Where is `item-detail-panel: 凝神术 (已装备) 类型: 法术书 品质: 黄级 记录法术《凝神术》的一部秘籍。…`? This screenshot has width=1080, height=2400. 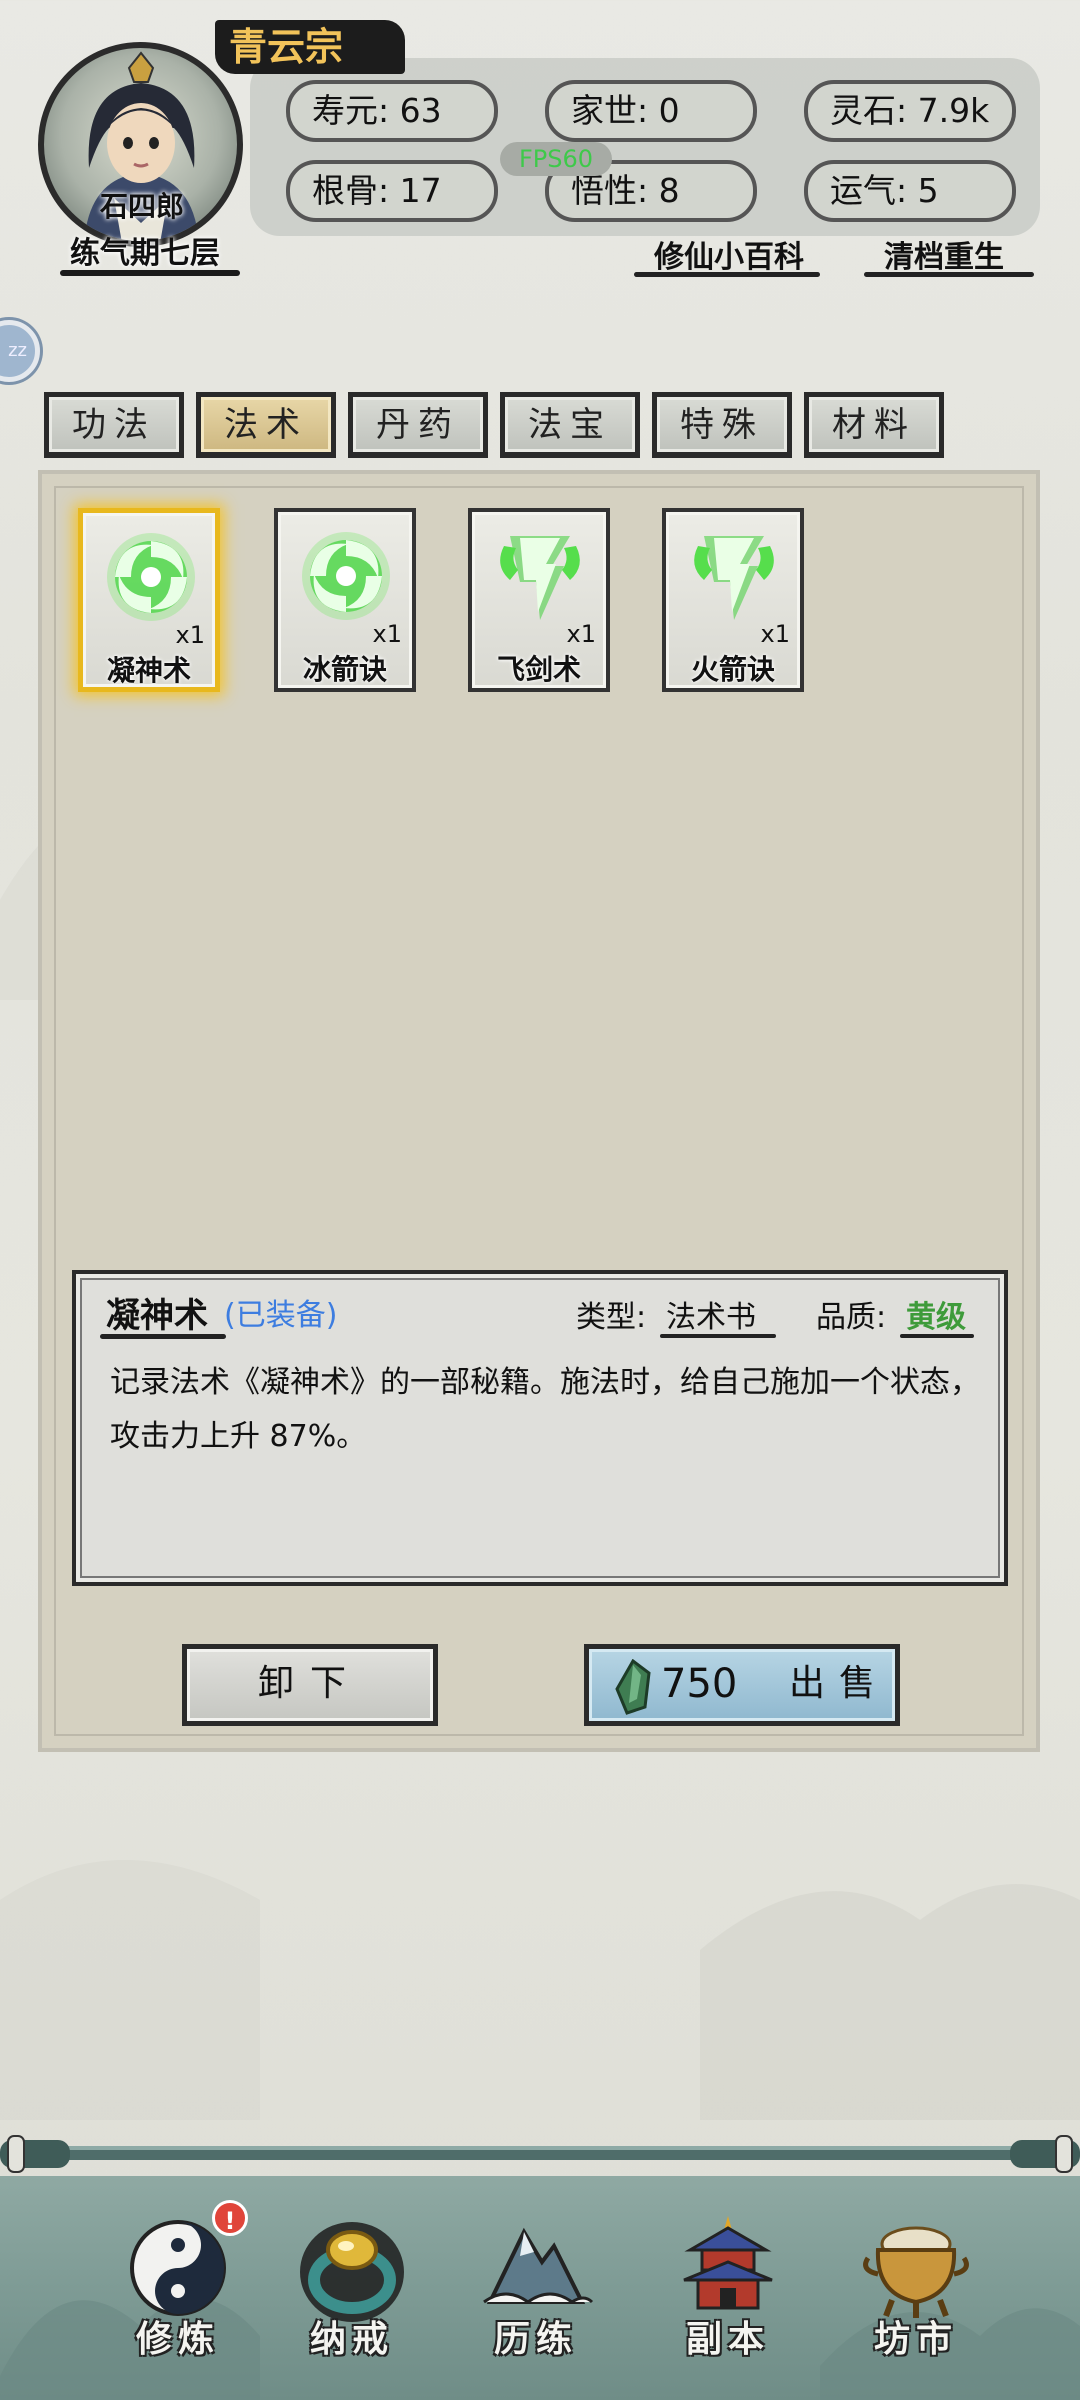 item-detail-panel: 凝神术 (已装备) 类型: 法术书 品质: 黄级 记录法术《凝神术》的一部秘籍。… is located at coordinates (540, 1428).